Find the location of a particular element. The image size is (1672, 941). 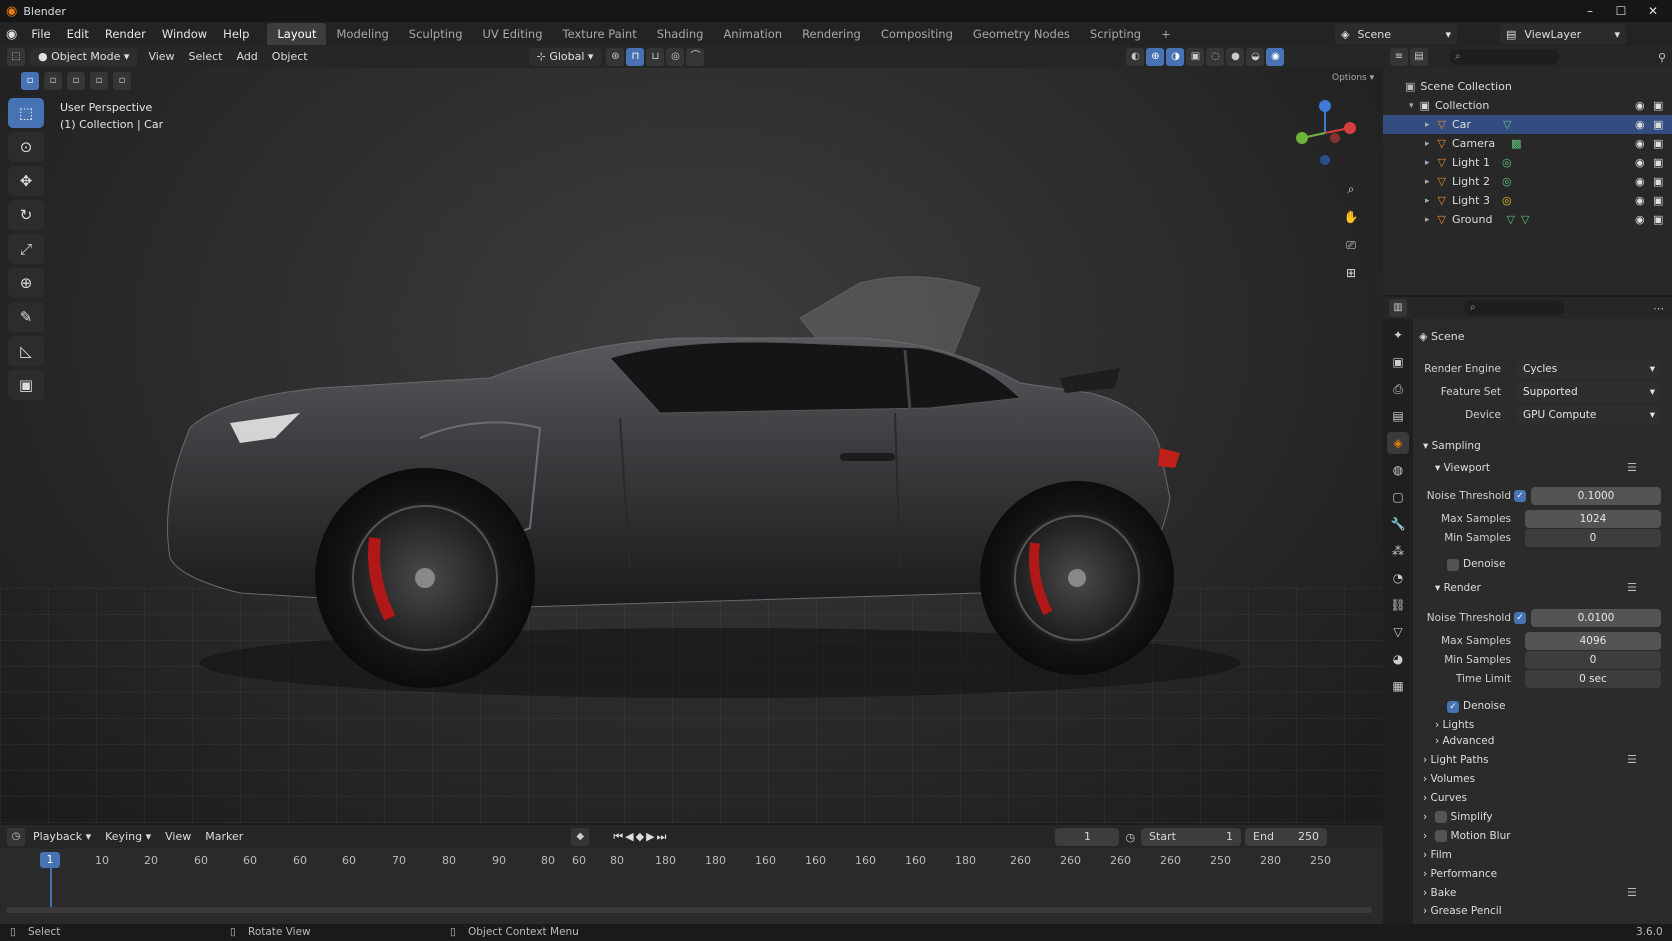

pin-icon: ⋯ is located at coordinates (1658, 308).